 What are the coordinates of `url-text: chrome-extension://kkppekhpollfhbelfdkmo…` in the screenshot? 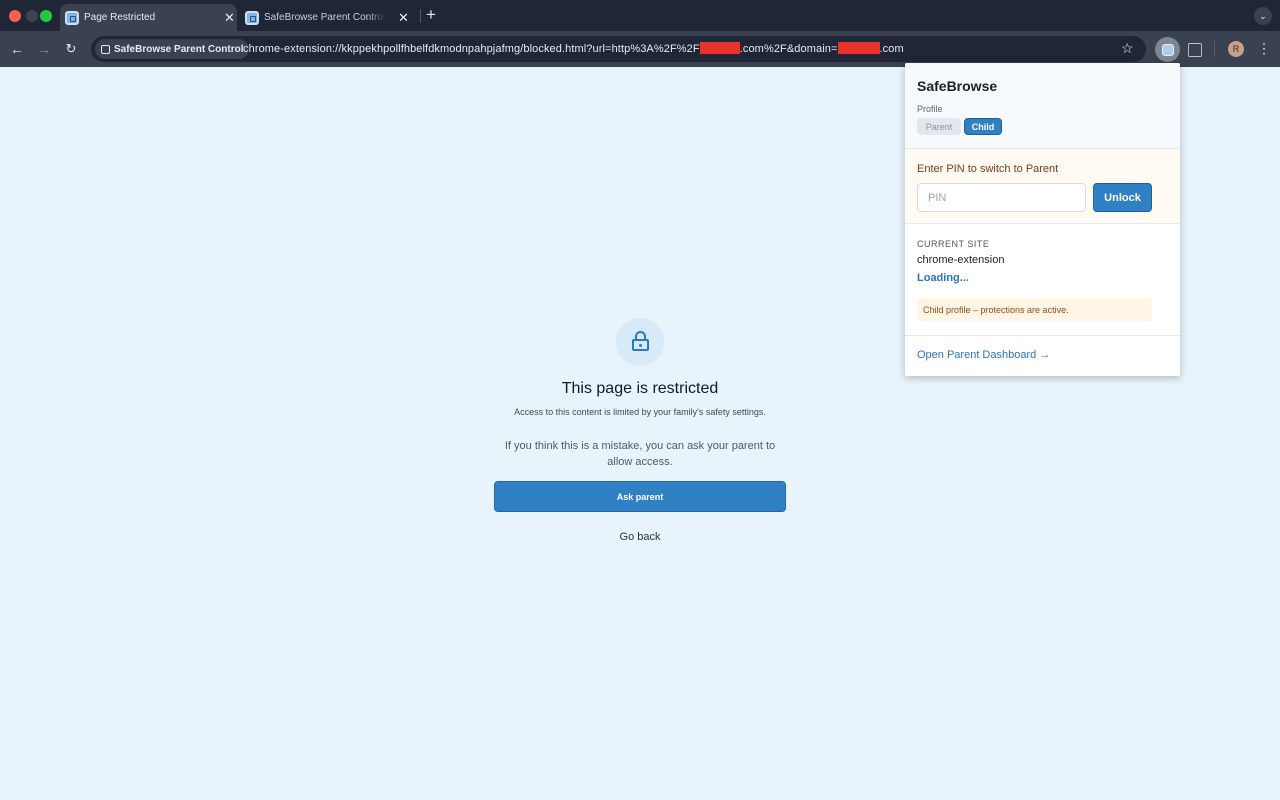 It's located at (573, 48).